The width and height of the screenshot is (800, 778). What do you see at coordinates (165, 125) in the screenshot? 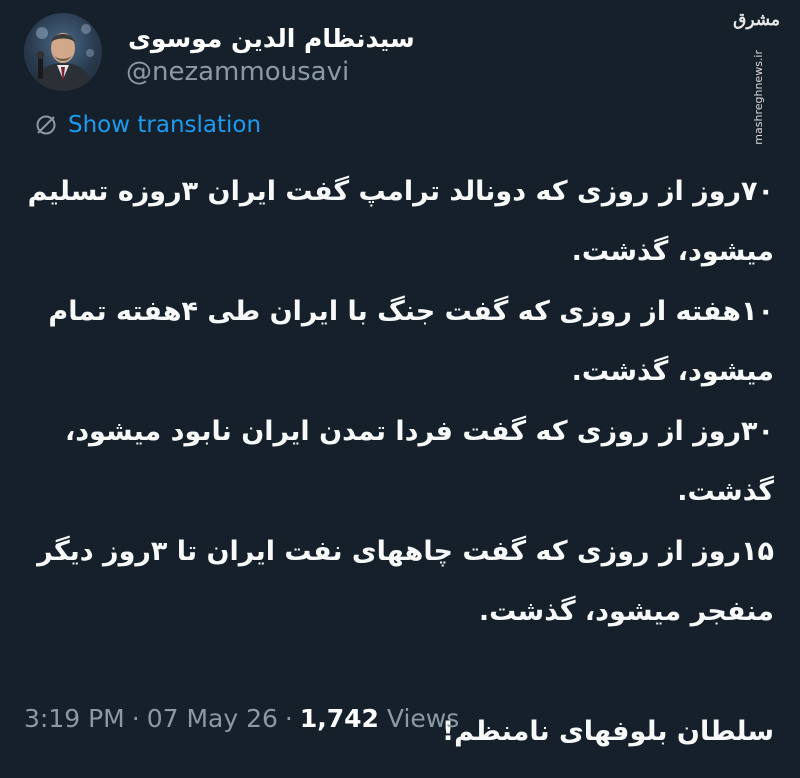
I see `show-translation-label: Show translation` at bounding box center [165, 125].